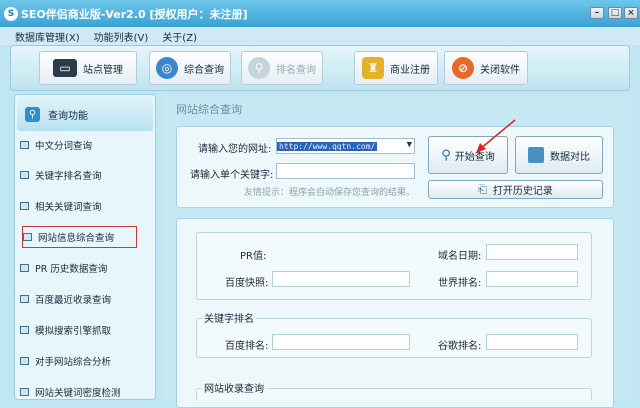 This screenshot has width=640, height=408. What do you see at coordinates (341, 342) in the screenshot?
I see `baidu-rank-field` at bounding box center [341, 342].